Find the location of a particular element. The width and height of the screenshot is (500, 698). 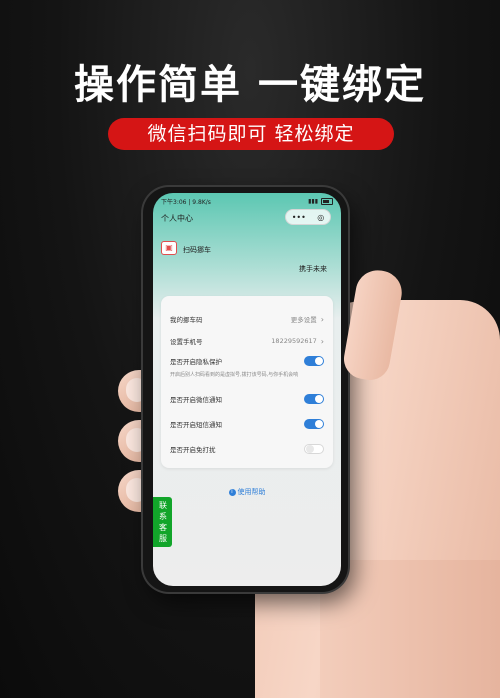

info-icon: i is located at coordinates (232, 492).